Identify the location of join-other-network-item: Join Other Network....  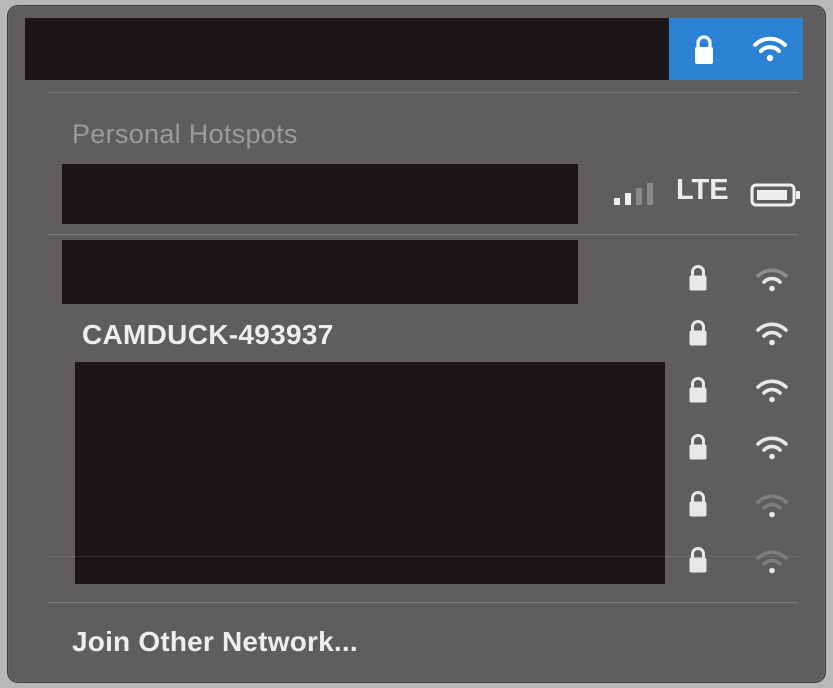
(215, 642).